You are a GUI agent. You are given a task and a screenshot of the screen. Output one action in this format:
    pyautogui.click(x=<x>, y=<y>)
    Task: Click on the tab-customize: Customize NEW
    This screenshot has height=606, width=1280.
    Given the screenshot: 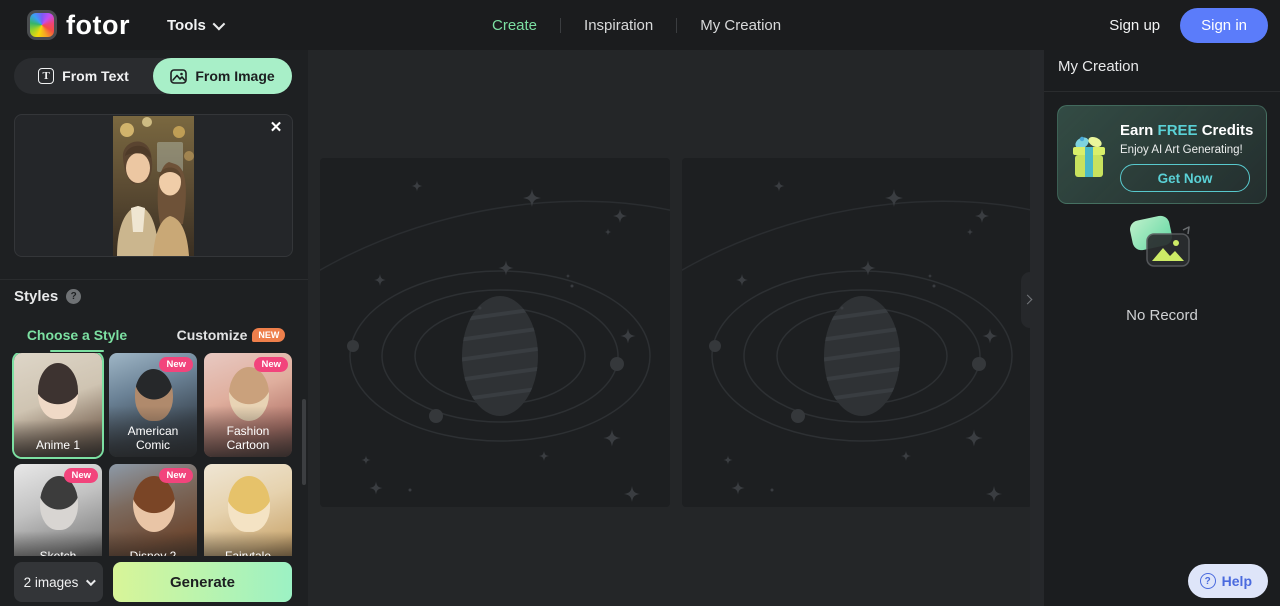 What is the action you would take?
    pyautogui.click(x=231, y=335)
    